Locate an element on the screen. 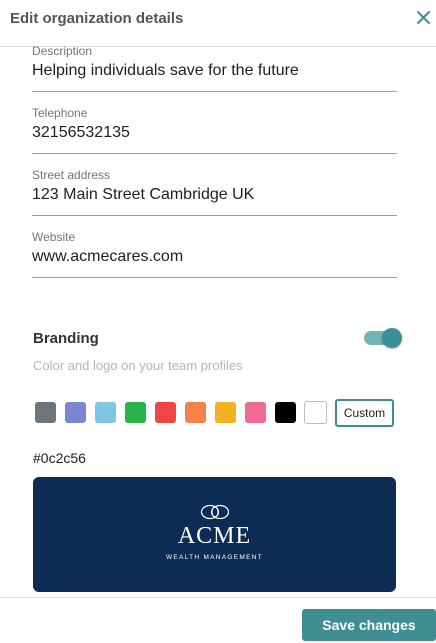 The height and width of the screenshot is (643, 436). description-label: Description is located at coordinates (62, 51).